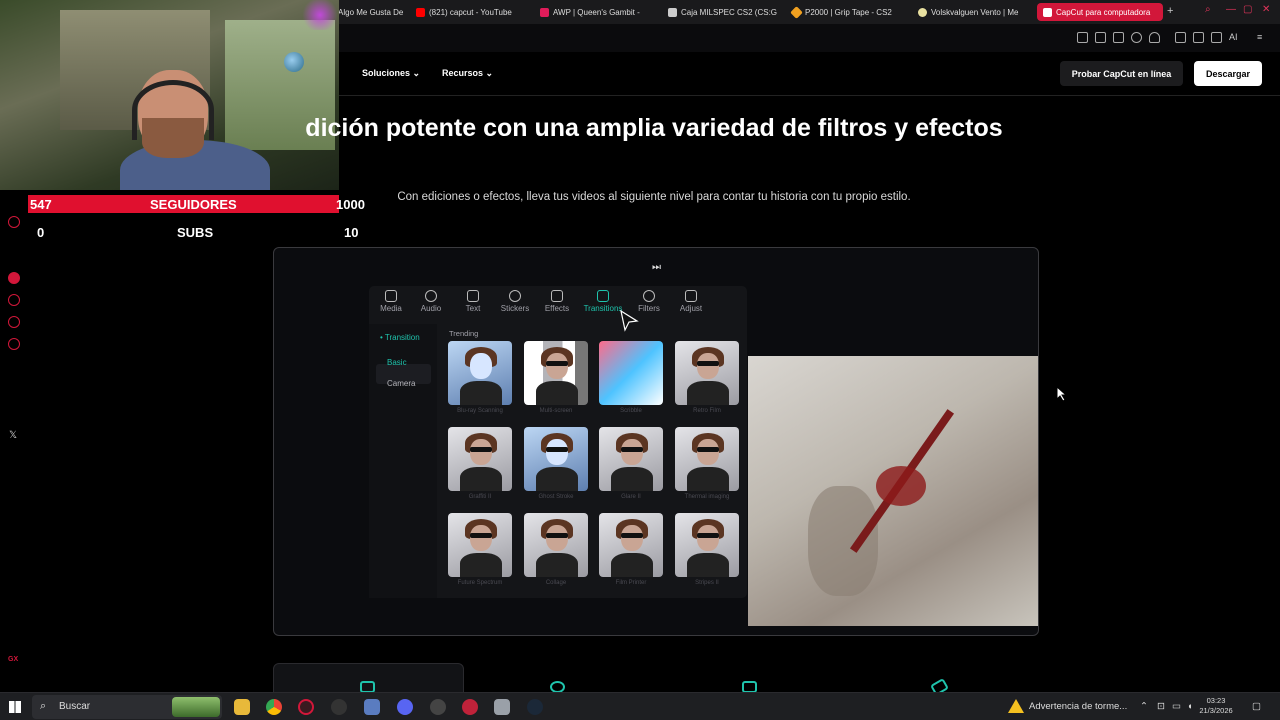 The height and width of the screenshot is (720, 1280). Describe the element at coordinates (405, 707) in the screenshot. I see `discord-icon` at that location.